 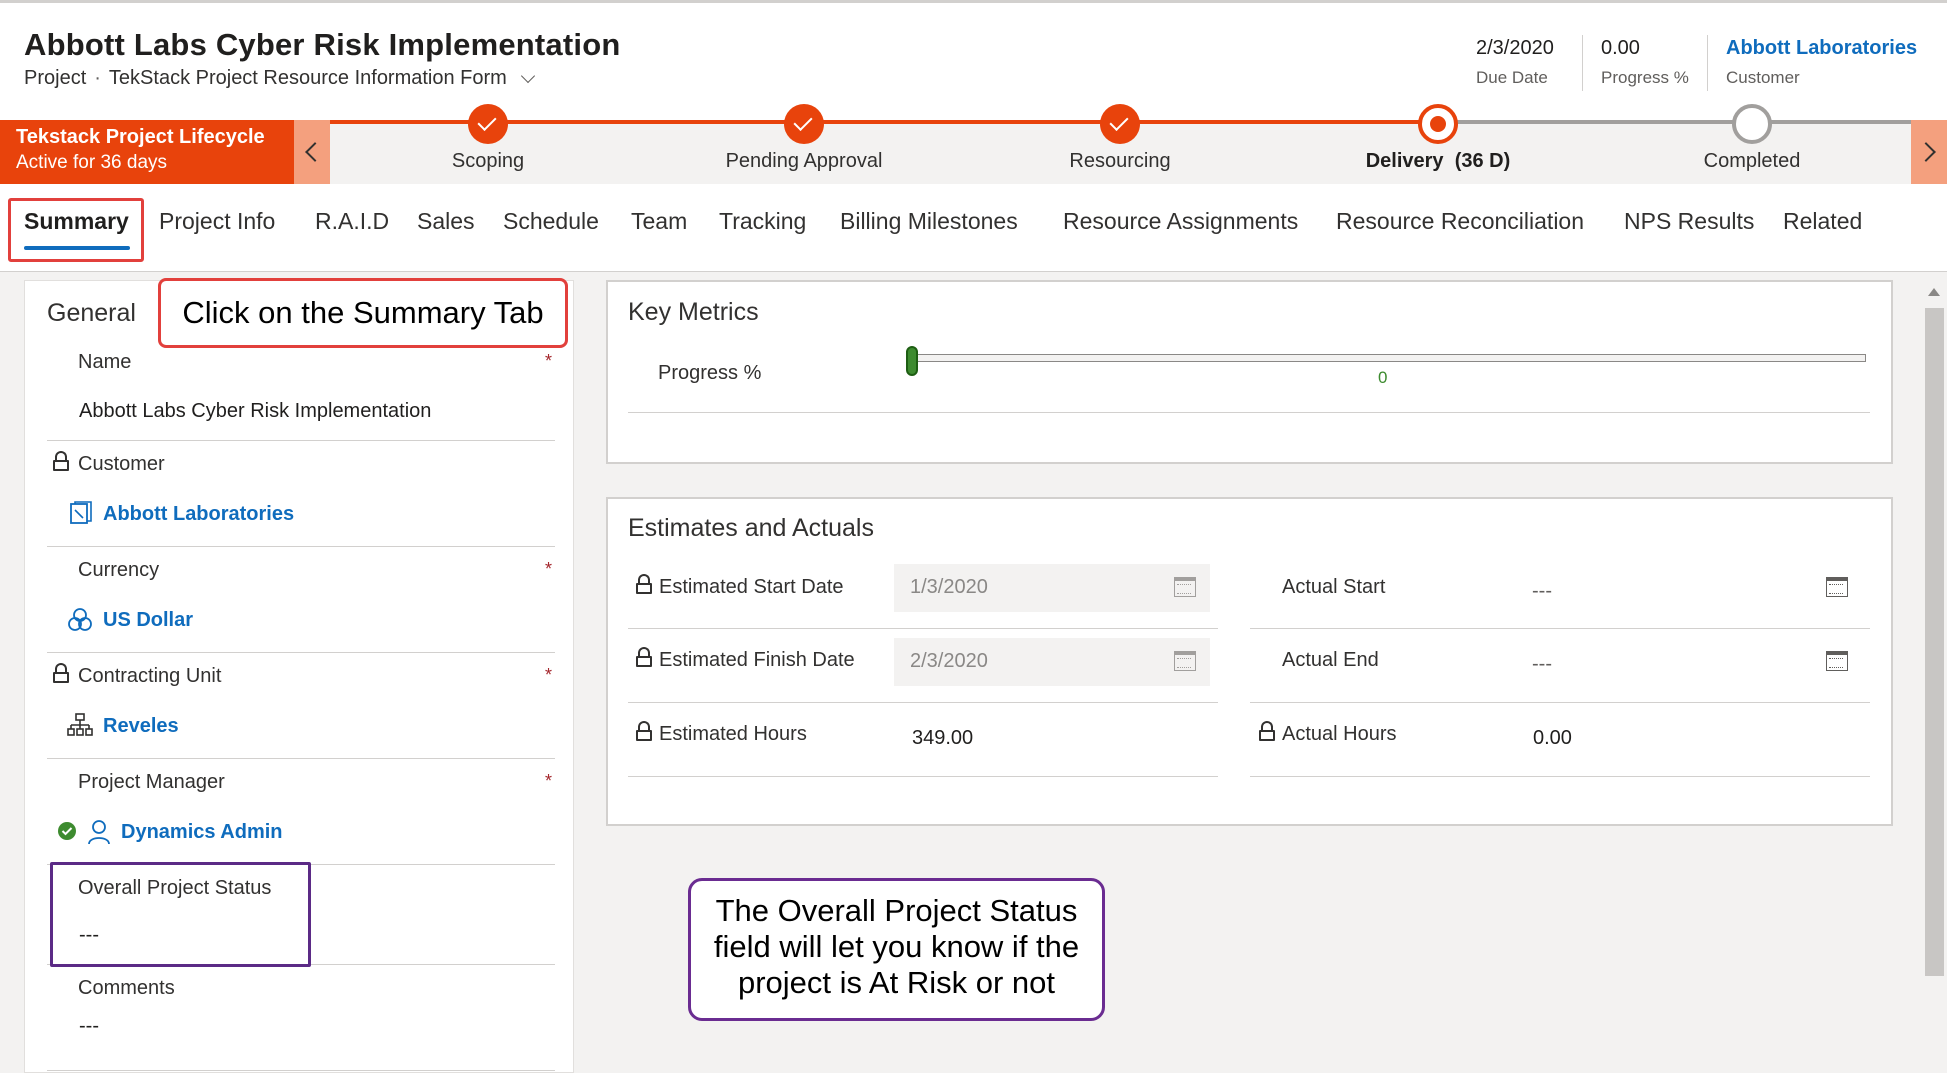 What do you see at coordinates (659, 221) in the screenshot?
I see `tab-team: Team` at bounding box center [659, 221].